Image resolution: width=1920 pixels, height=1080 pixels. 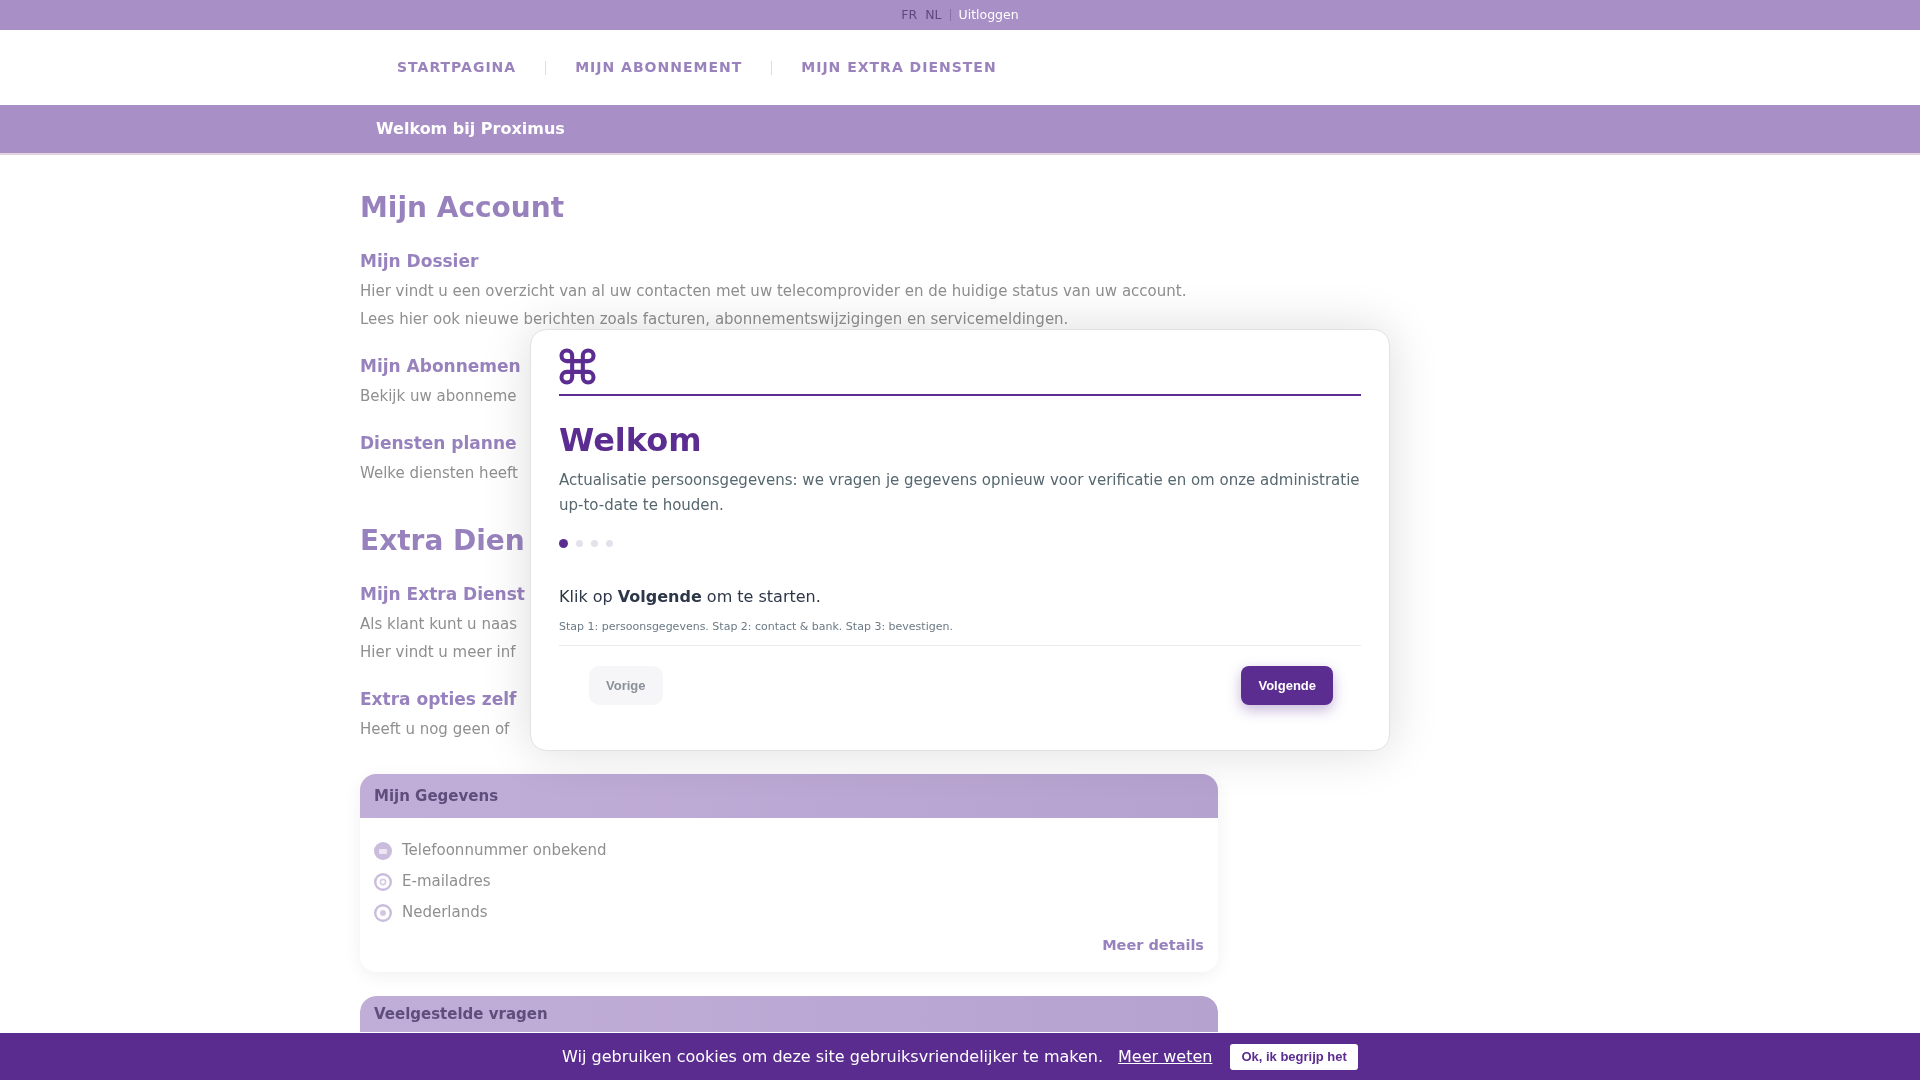 I want to click on dialog-text: Actualisatie persoonsgegevens: we vragen je gegevens opnieuw voor verificatie en om onze administratie up-to-date te houden., so click(x=960, y=493).